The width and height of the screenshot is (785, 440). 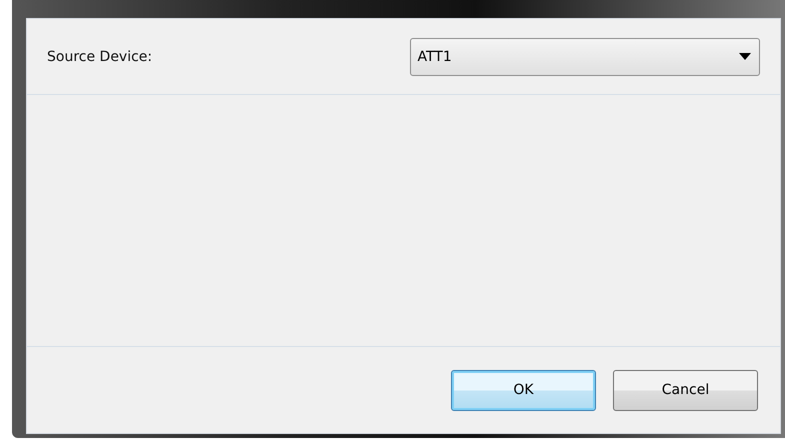 I want to click on source-device-dropdown: ATT1, so click(x=585, y=57).